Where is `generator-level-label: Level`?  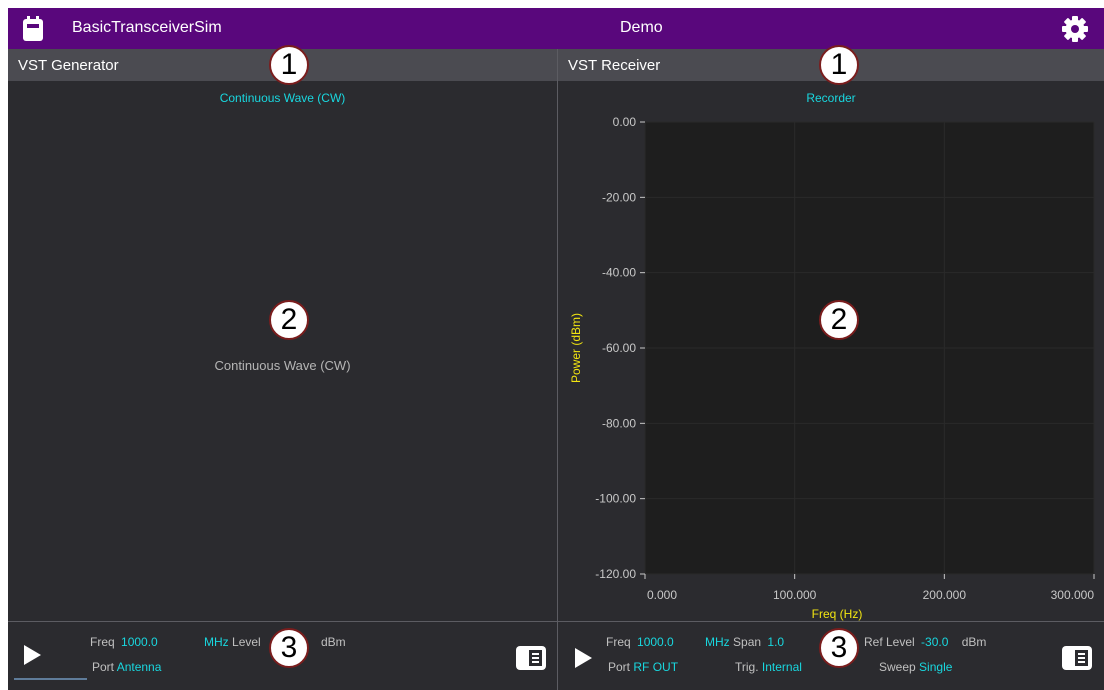 generator-level-label: Level is located at coordinates (246, 642).